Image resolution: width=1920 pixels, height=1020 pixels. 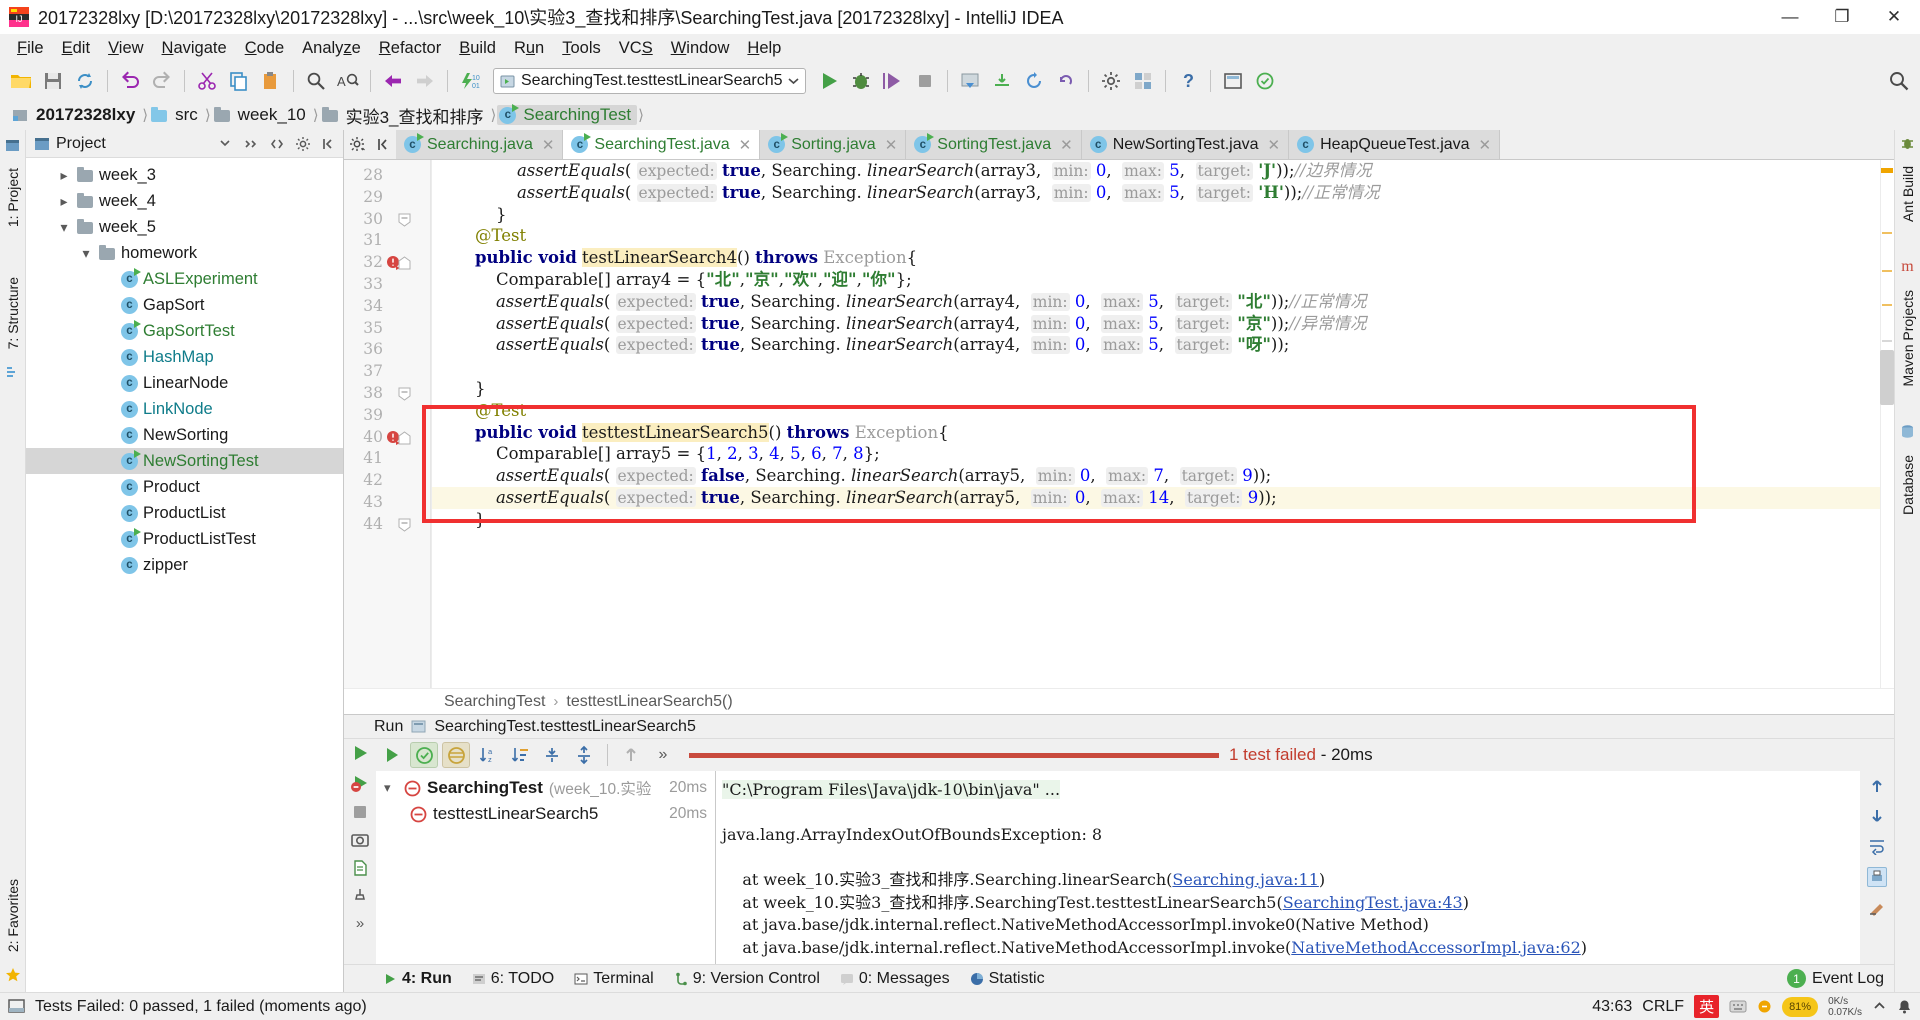 What do you see at coordinates (360, 753) in the screenshot?
I see `rerun-button` at bounding box center [360, 753].